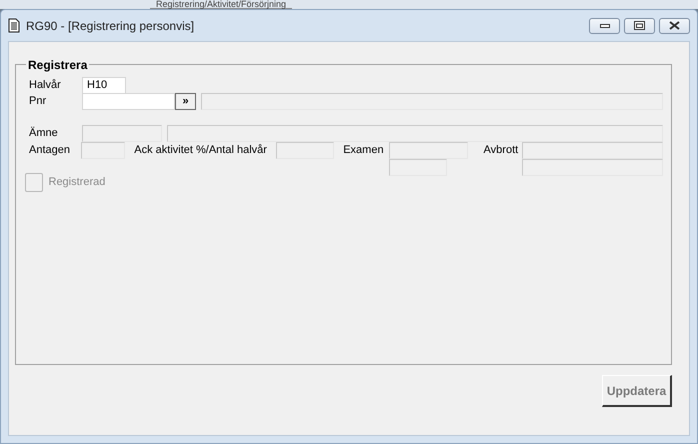 The image size is (698, 444). I want to click on minimize-icon, so click(605, 26).